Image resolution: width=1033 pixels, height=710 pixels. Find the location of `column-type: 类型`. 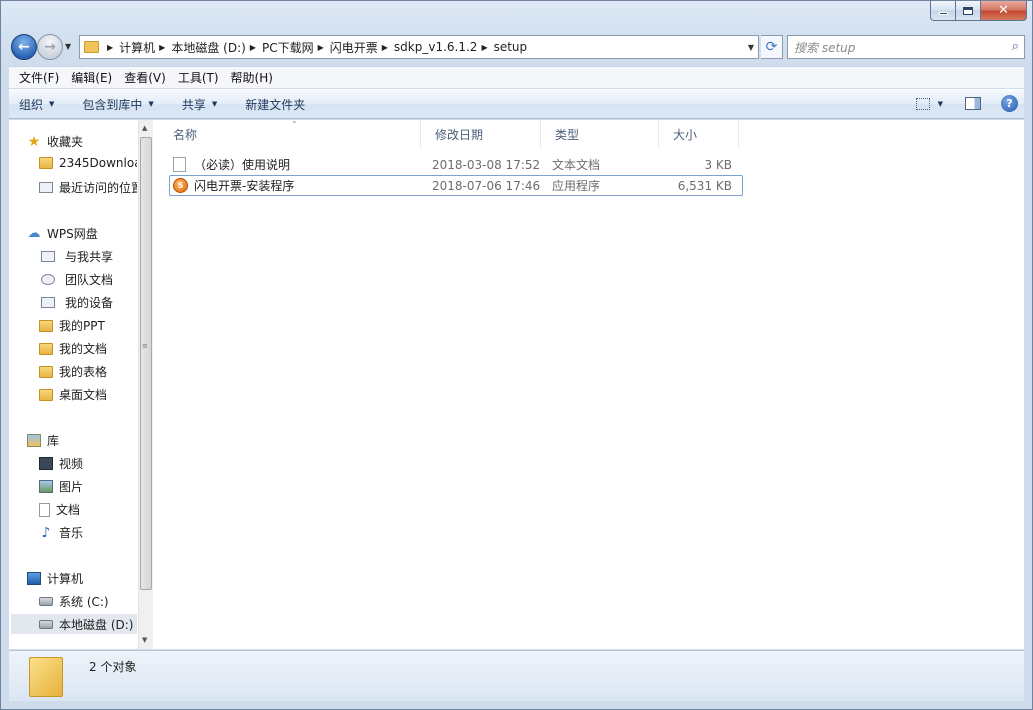

column-type: 类型 is located at coordinates (600, 134).